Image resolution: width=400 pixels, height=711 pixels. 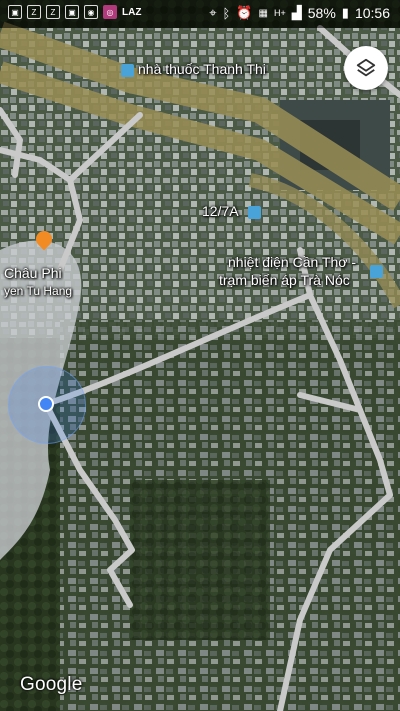 What do you see at coordinates (38, 291) in the screenshot?
I see `restaurant-label-line2: yen Tu Hang` at bounding box center [38, 291].